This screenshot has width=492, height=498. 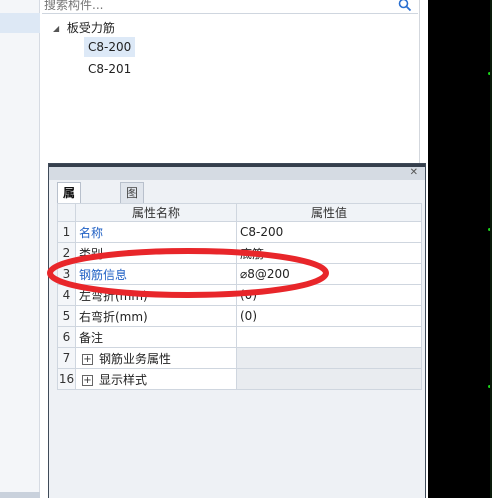 I want to click on row-index: 3, so click(x=66, y=274).